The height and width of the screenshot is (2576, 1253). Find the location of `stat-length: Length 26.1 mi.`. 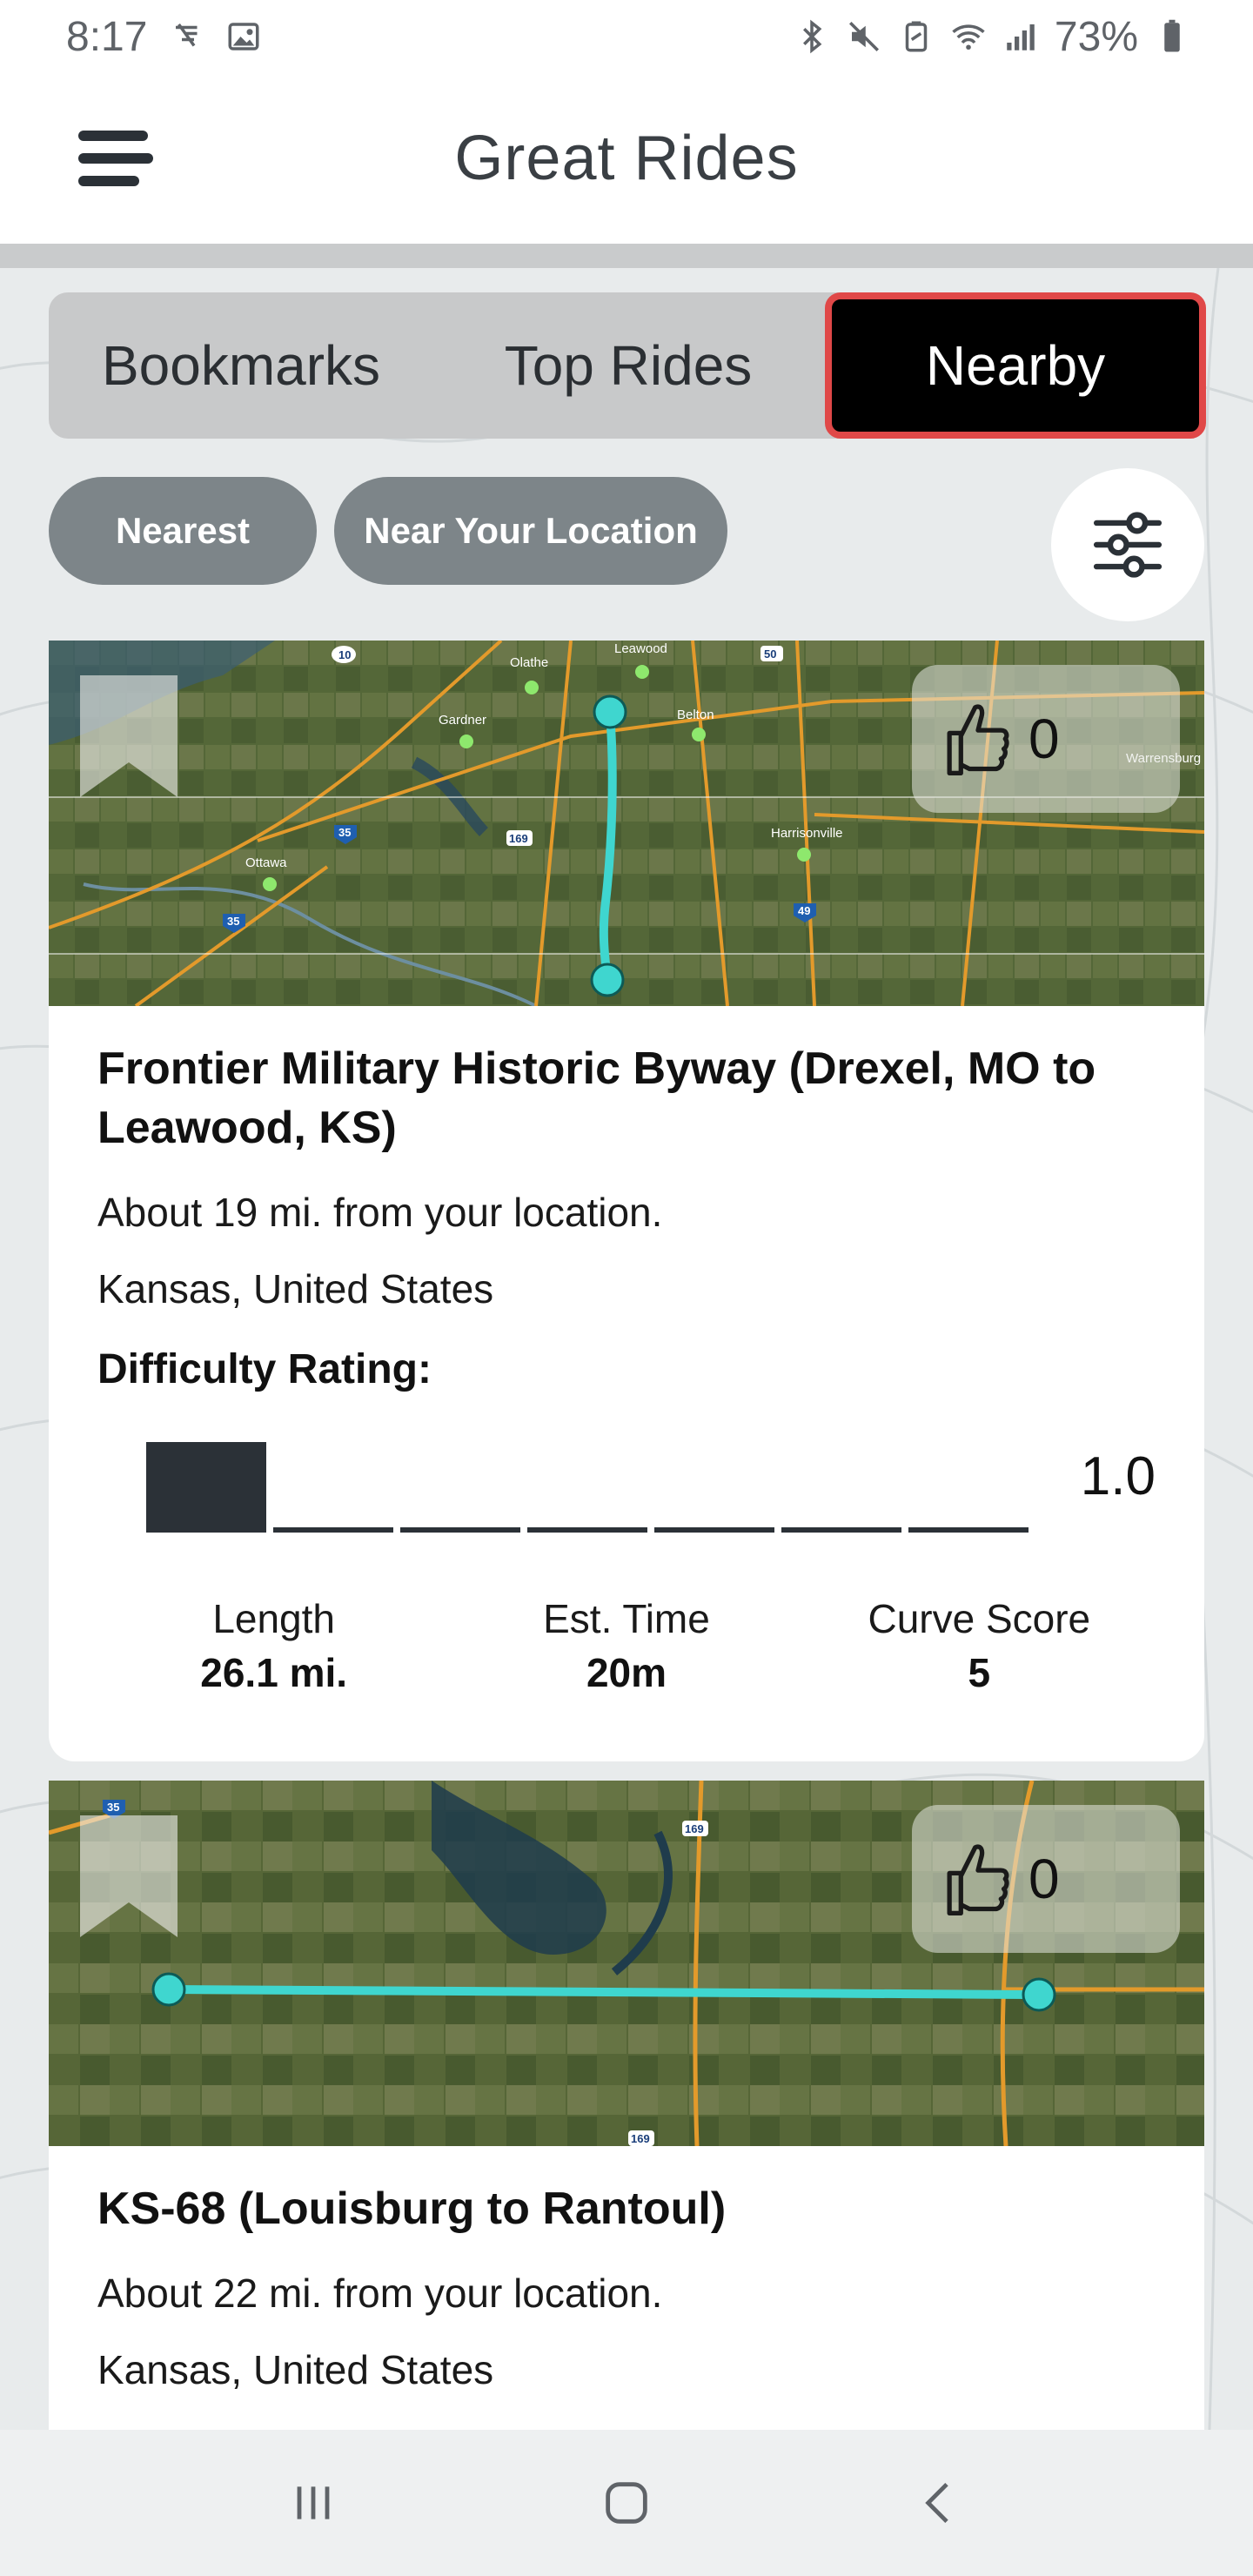

stat-length: Length 26.1 mi. is located at coordinates (273, 1645).